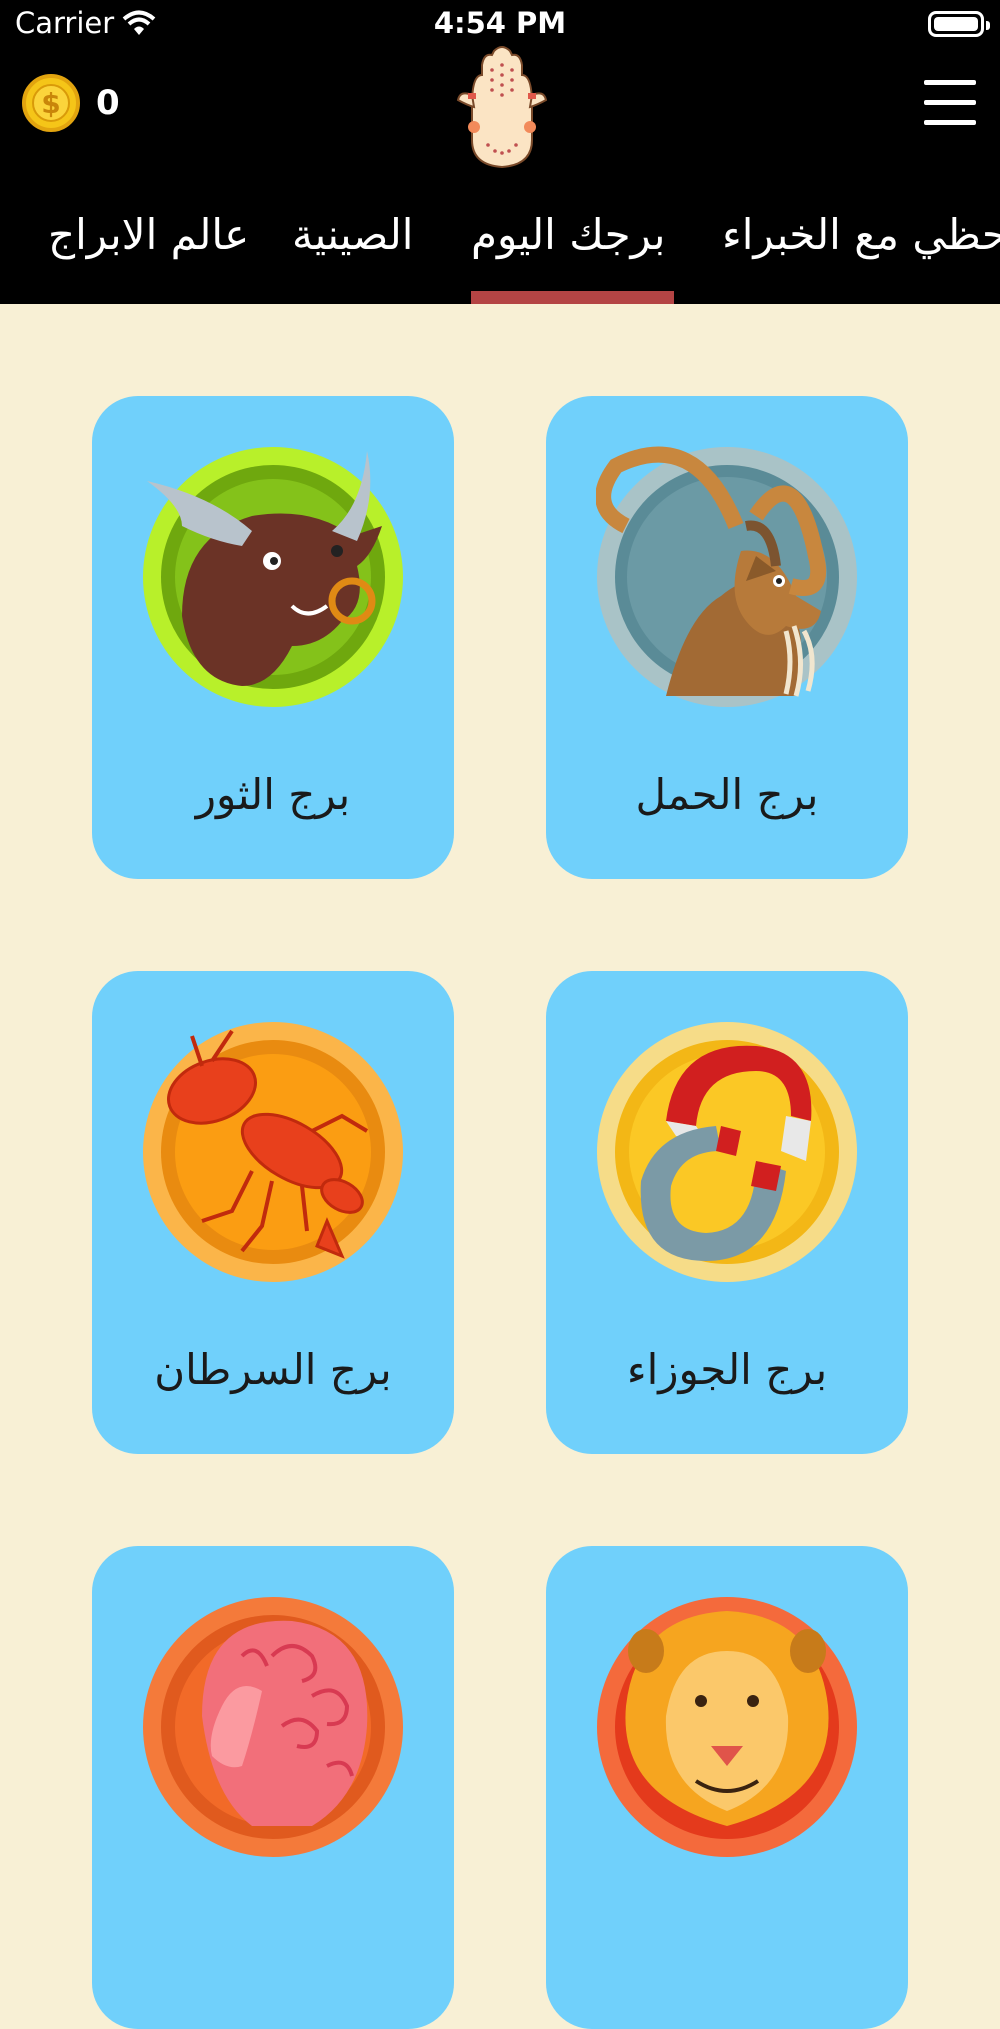 The width and height of the screenshot is (1000, 2029). What do you see at coordinates (861, 234) in the screenshot?
I see `tab-experts: حظي مع الخبراء` at bounding box center [861, 234].